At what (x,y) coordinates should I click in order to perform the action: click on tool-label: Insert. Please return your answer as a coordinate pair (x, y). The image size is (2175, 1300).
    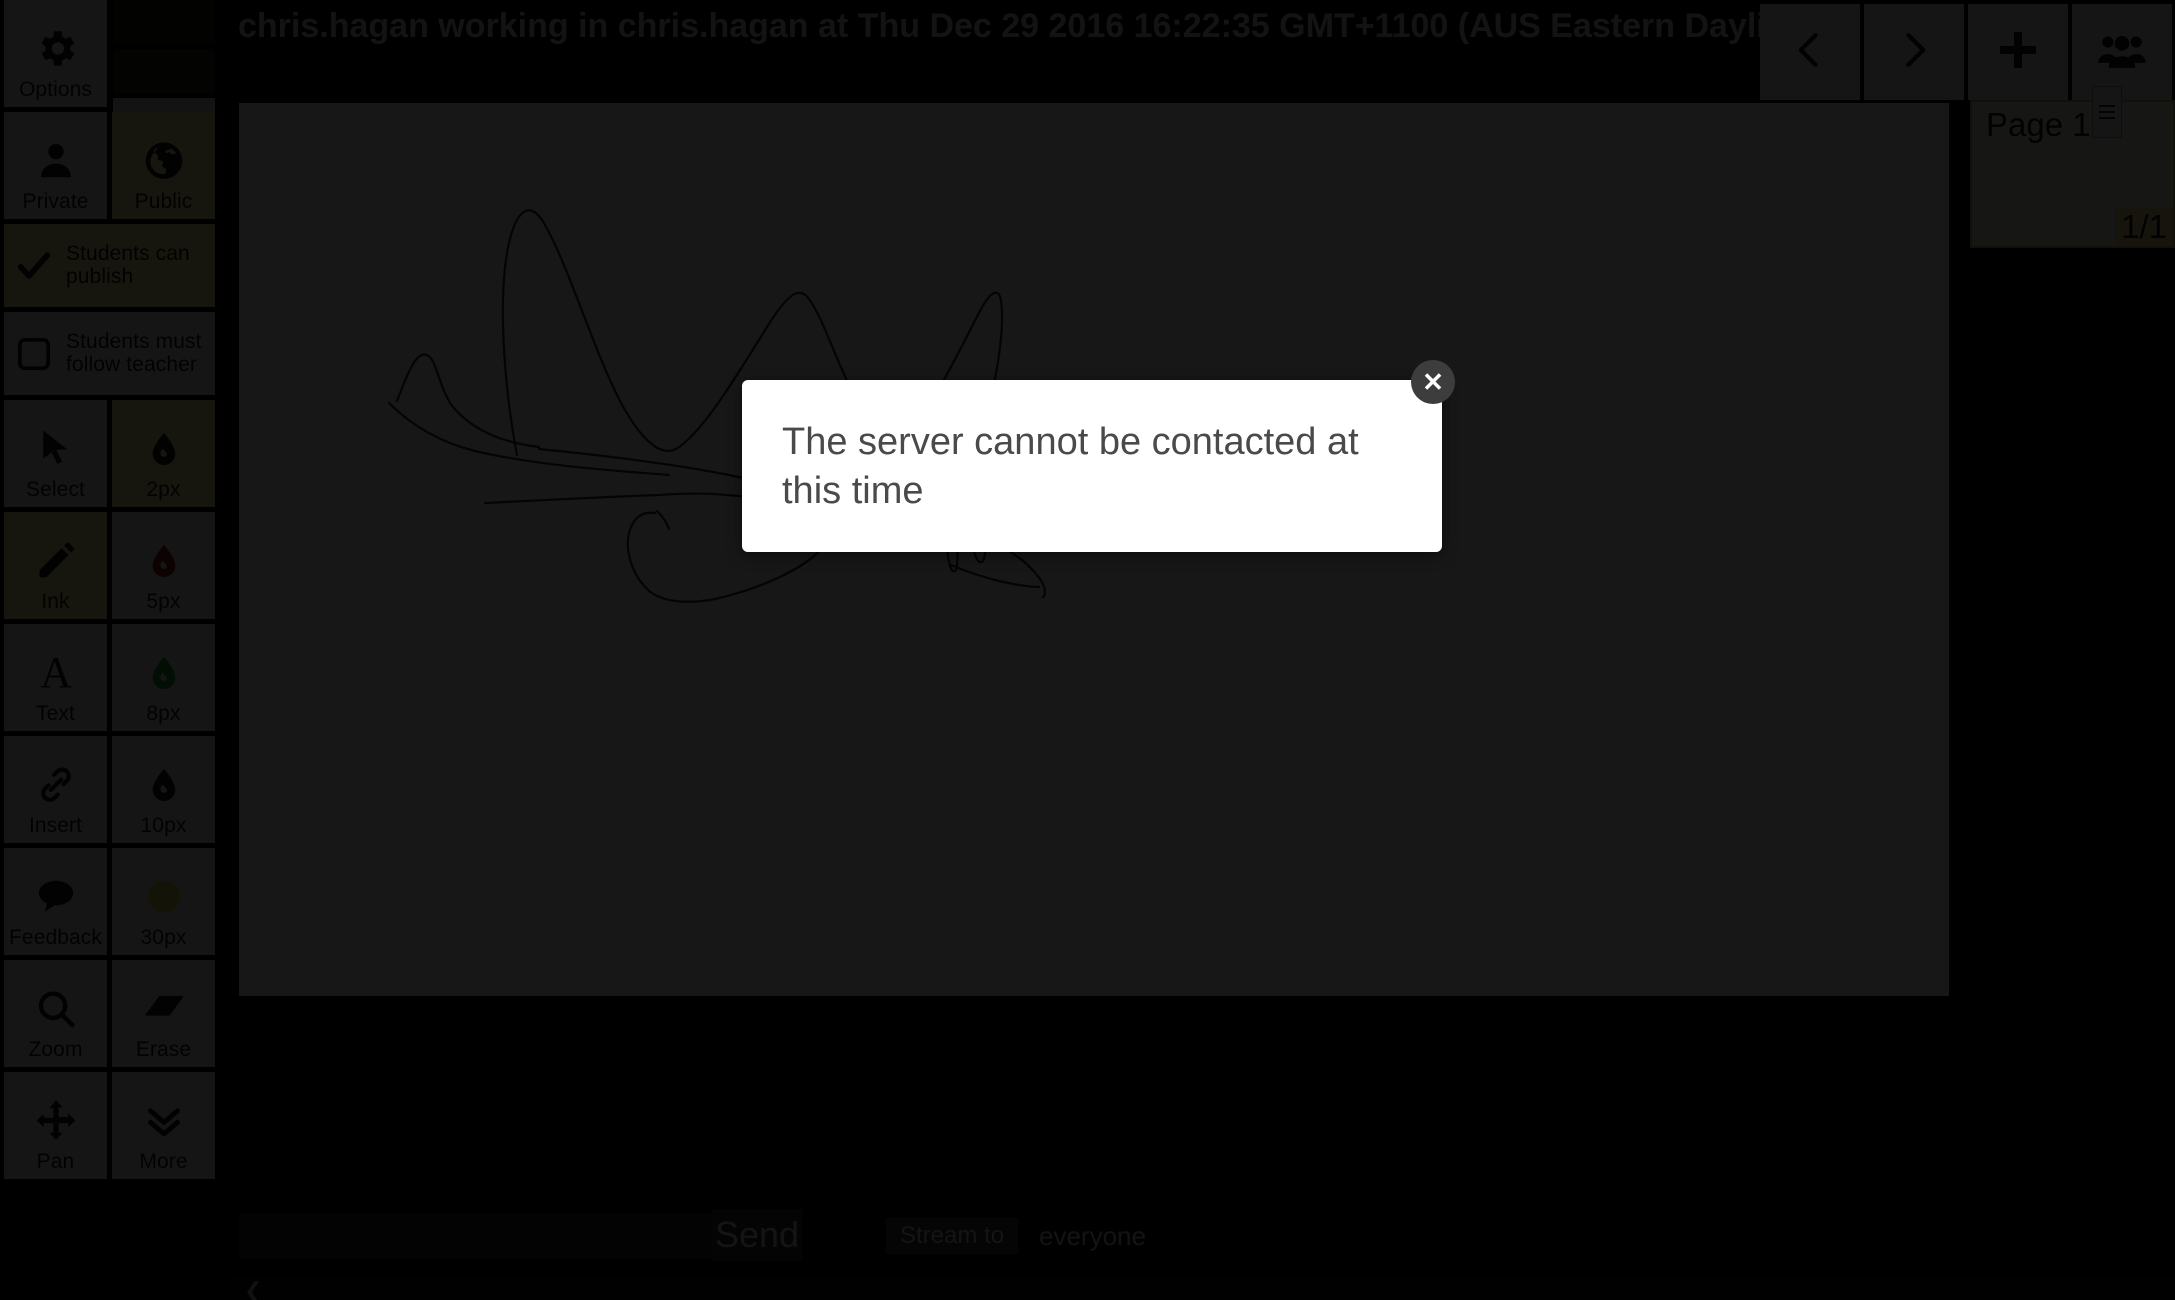
    Looking at the image, I should click on (55, 825).